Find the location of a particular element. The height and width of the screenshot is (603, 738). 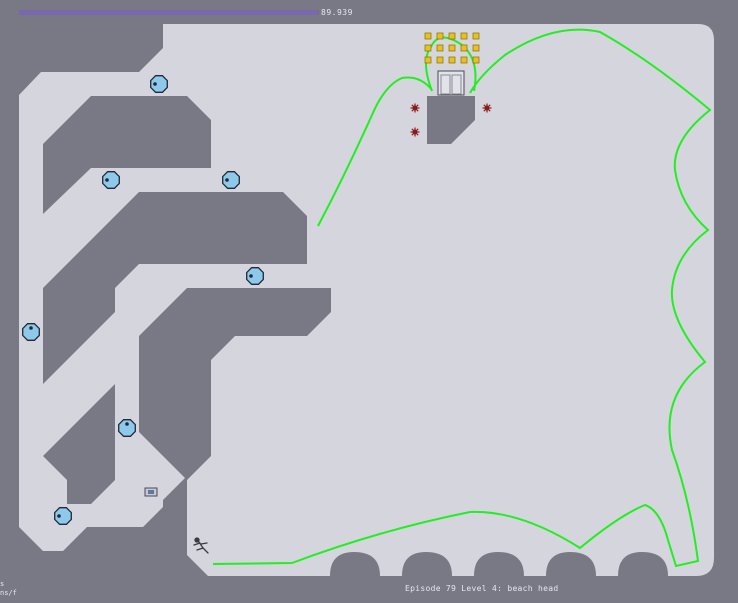

level-title: Episode 79 Level 4: beach head is located at coordinates (482, 588).